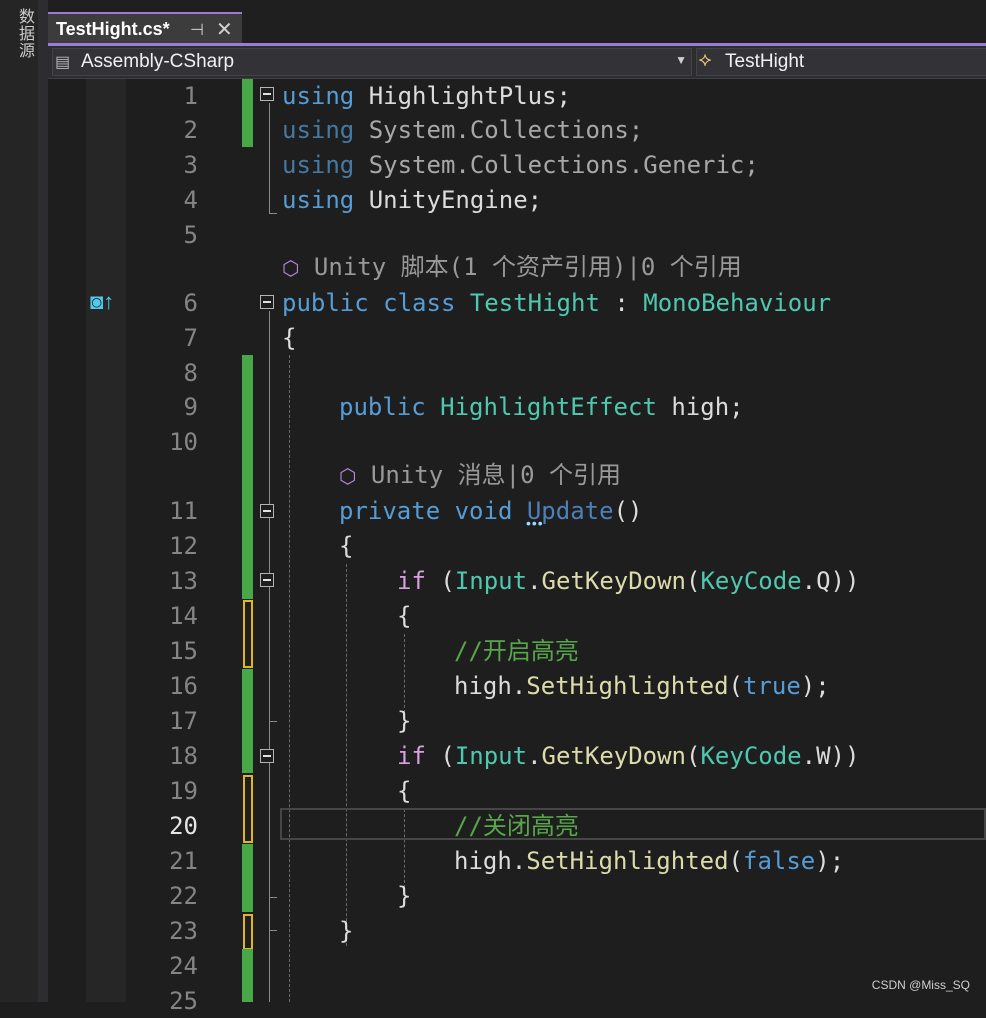 This screenshot has height=1018, width=986. Describe the element at coordinates (517, 338) in the screenshot. I see `code-line: 7 {` at that location.